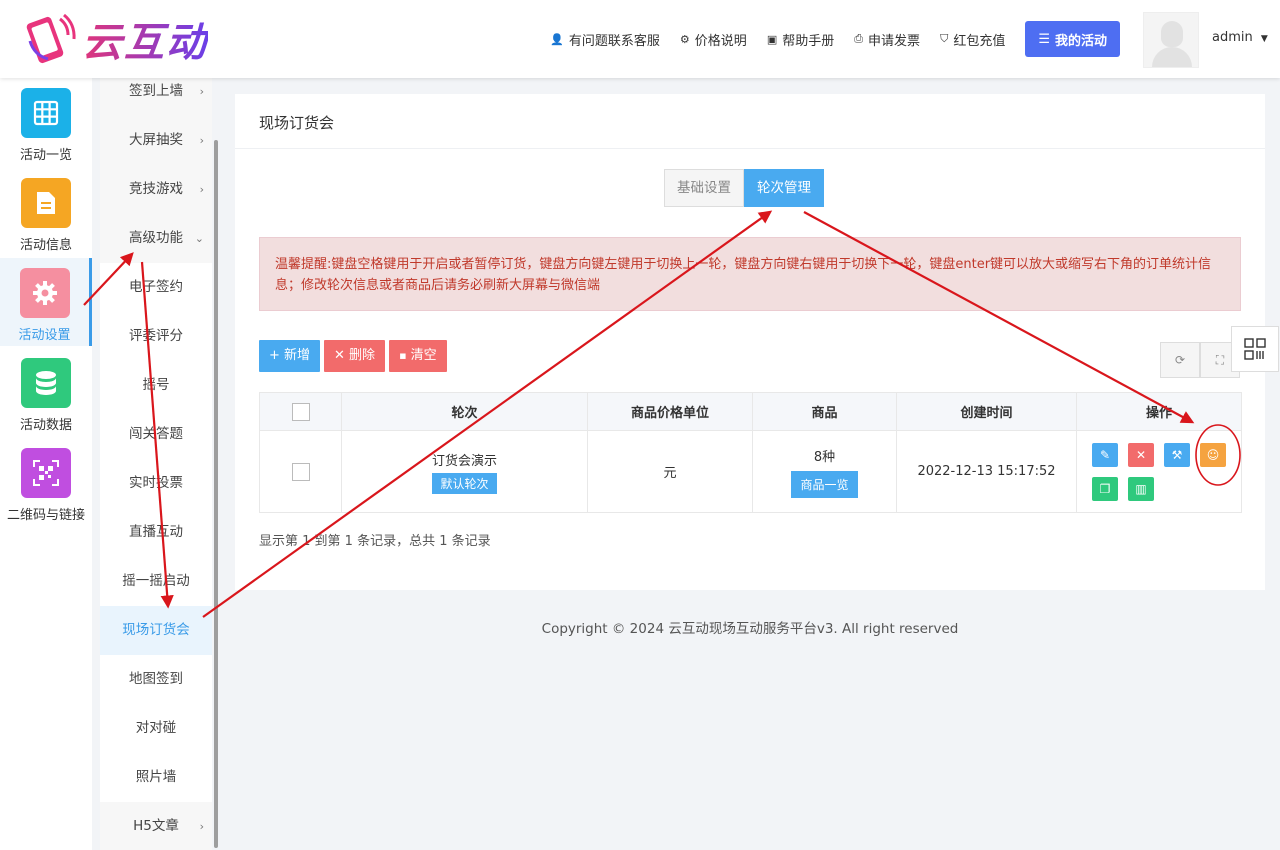  What do you see at coordinates (44, 293) in the screenshot?
I see `gear-icon` at bounding box center [44, 293].